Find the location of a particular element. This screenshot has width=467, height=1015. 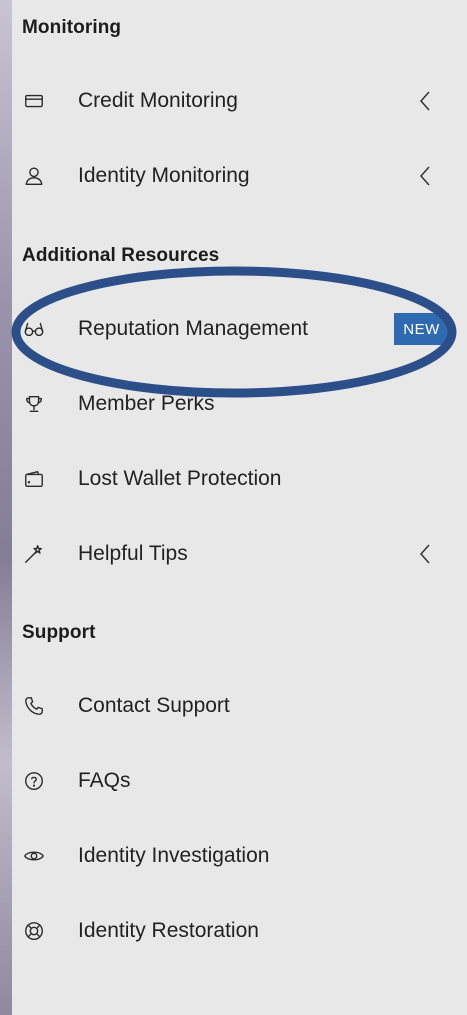

help-circle-icon is located at coordinates (34, 781).